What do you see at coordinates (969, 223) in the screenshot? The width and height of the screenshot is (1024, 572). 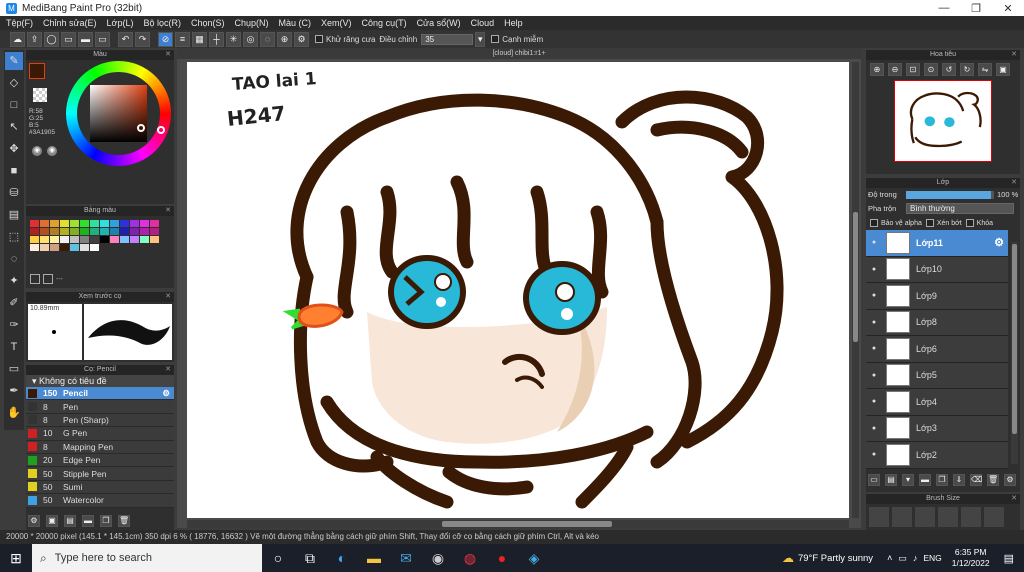 I see `lock-checkbox` at bounding box center [969, 223].